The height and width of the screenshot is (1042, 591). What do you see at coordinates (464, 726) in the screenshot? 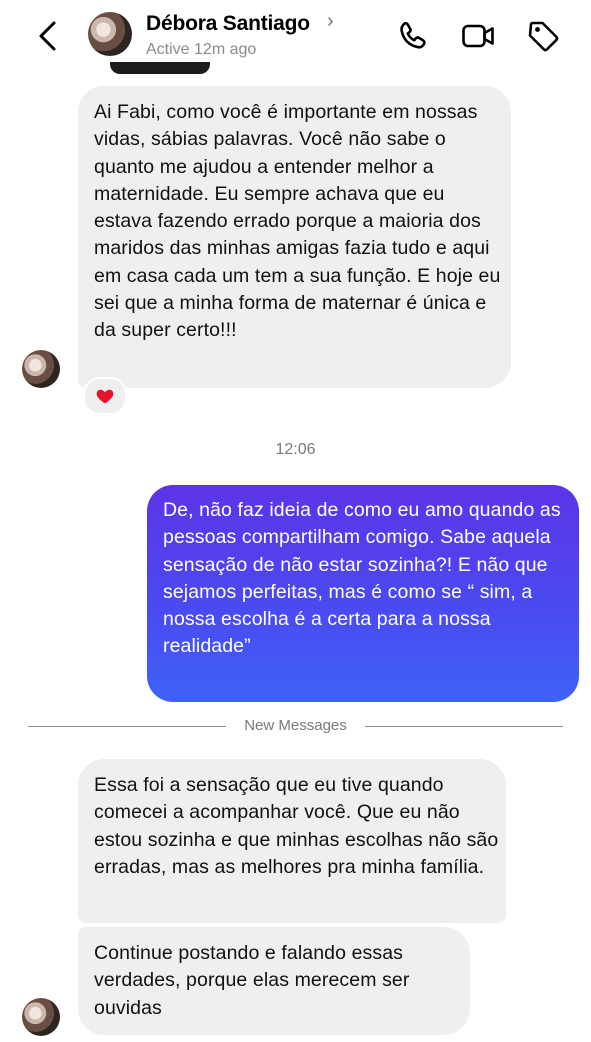
I see `divider-line` at bounding box center [464, 726].